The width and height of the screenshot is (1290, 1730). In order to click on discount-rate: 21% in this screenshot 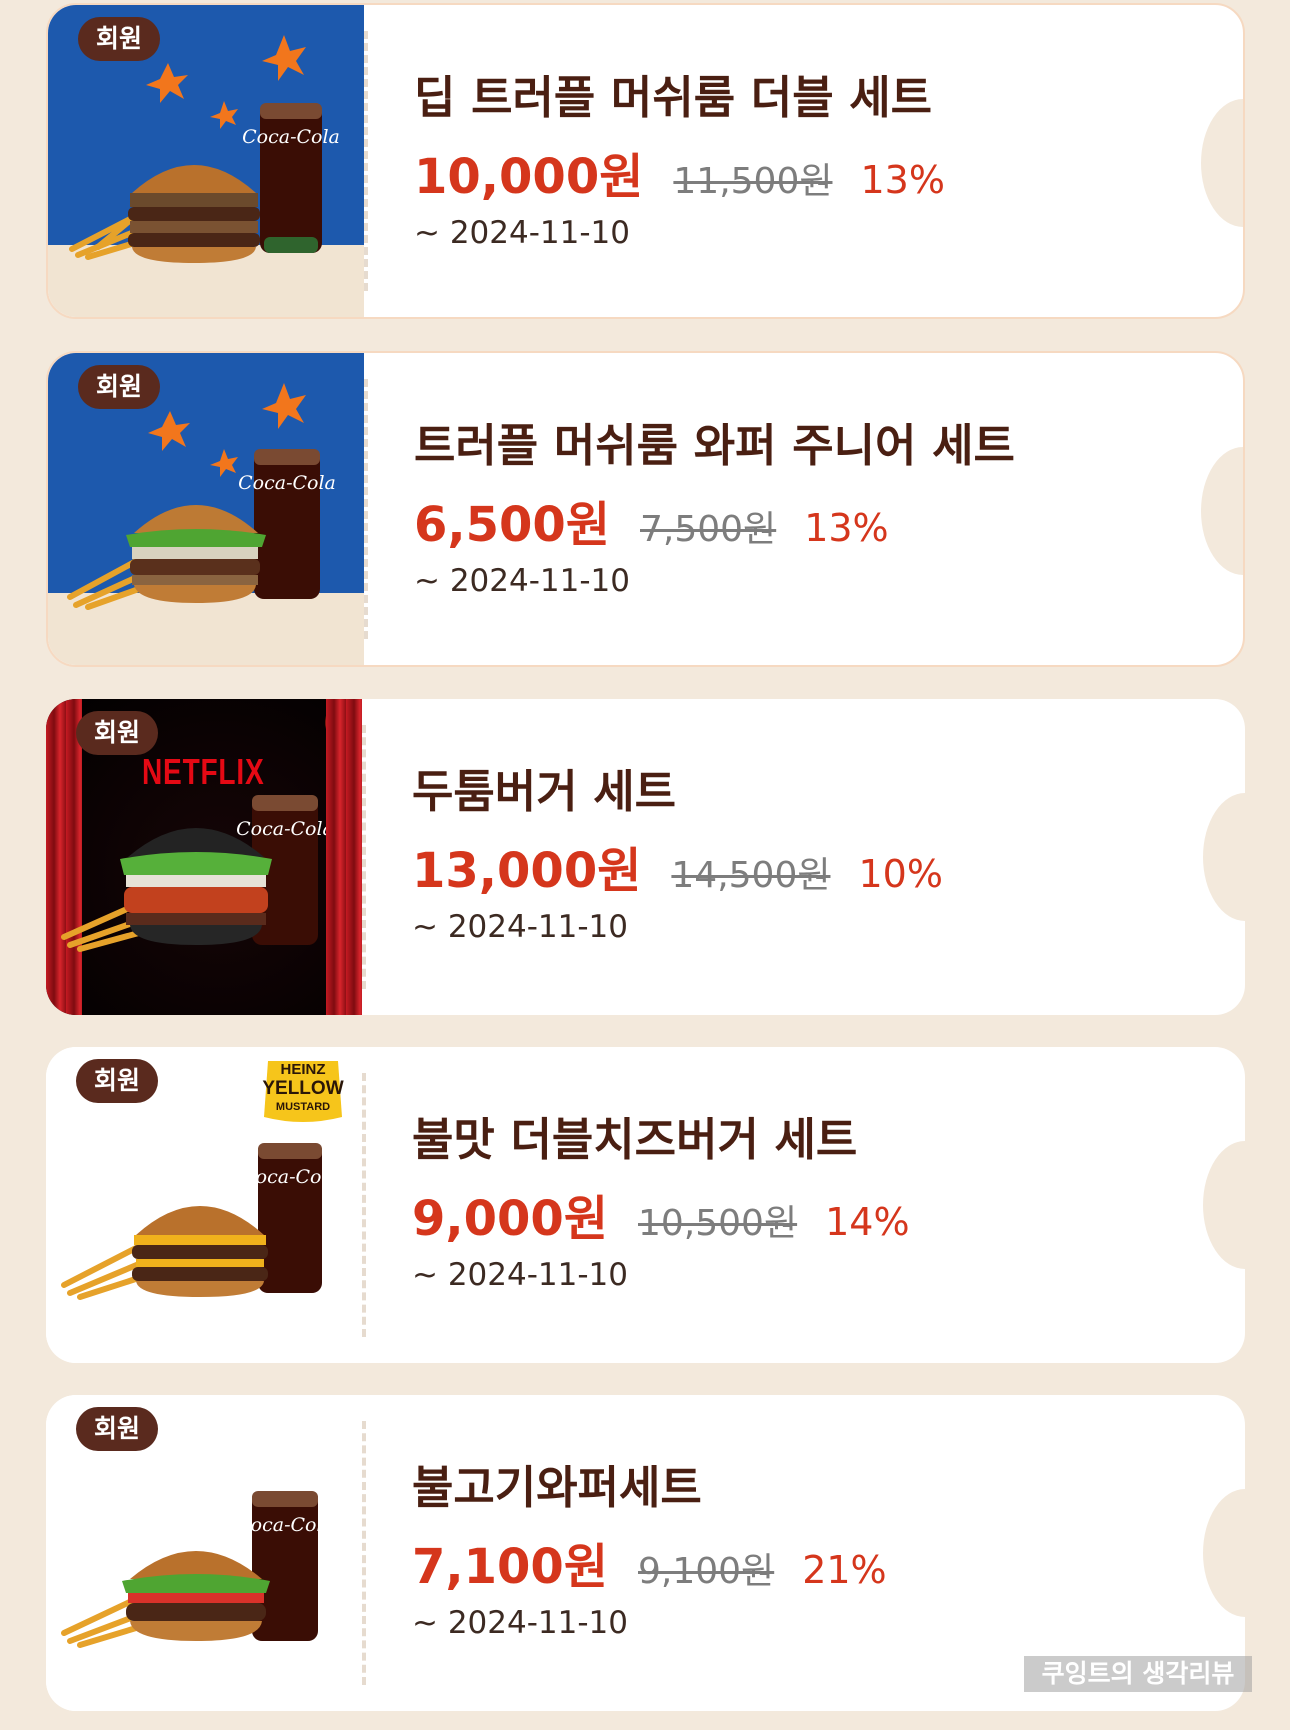, I will do `click(844, 1570)`.